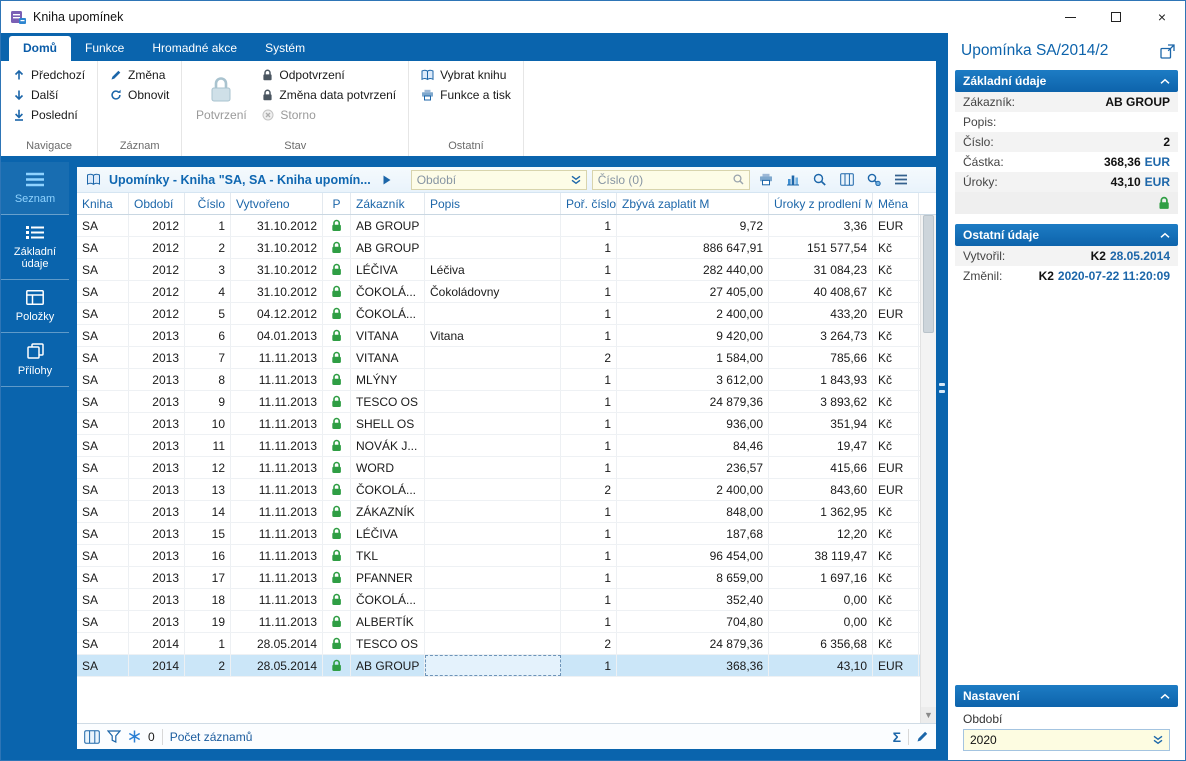 The height and width of the screenshot is (761, 1186). Describe the element at coordinates (1046, 276) in the screenshot. I see `field-value: K2` at that location.